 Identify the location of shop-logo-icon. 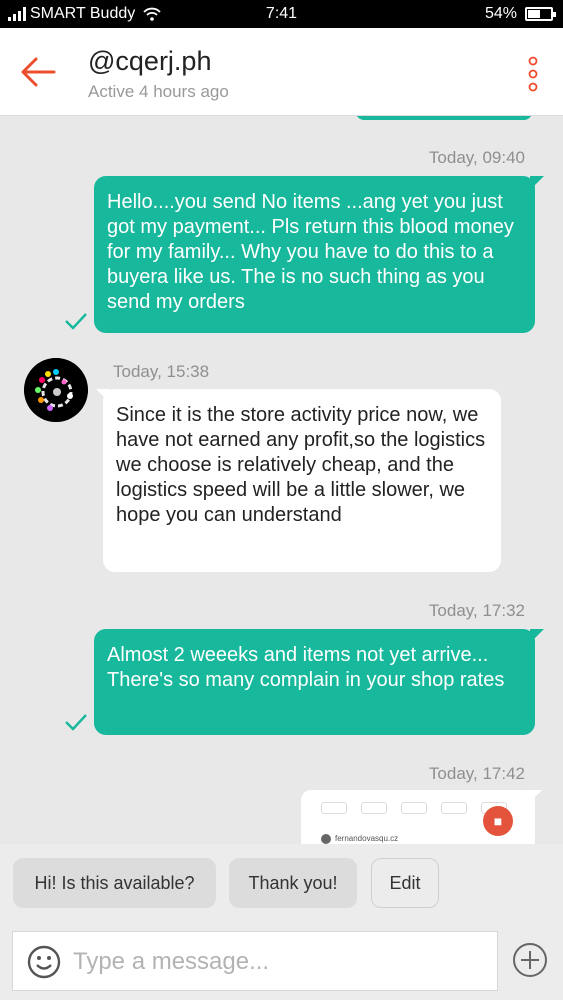
(56, 390).